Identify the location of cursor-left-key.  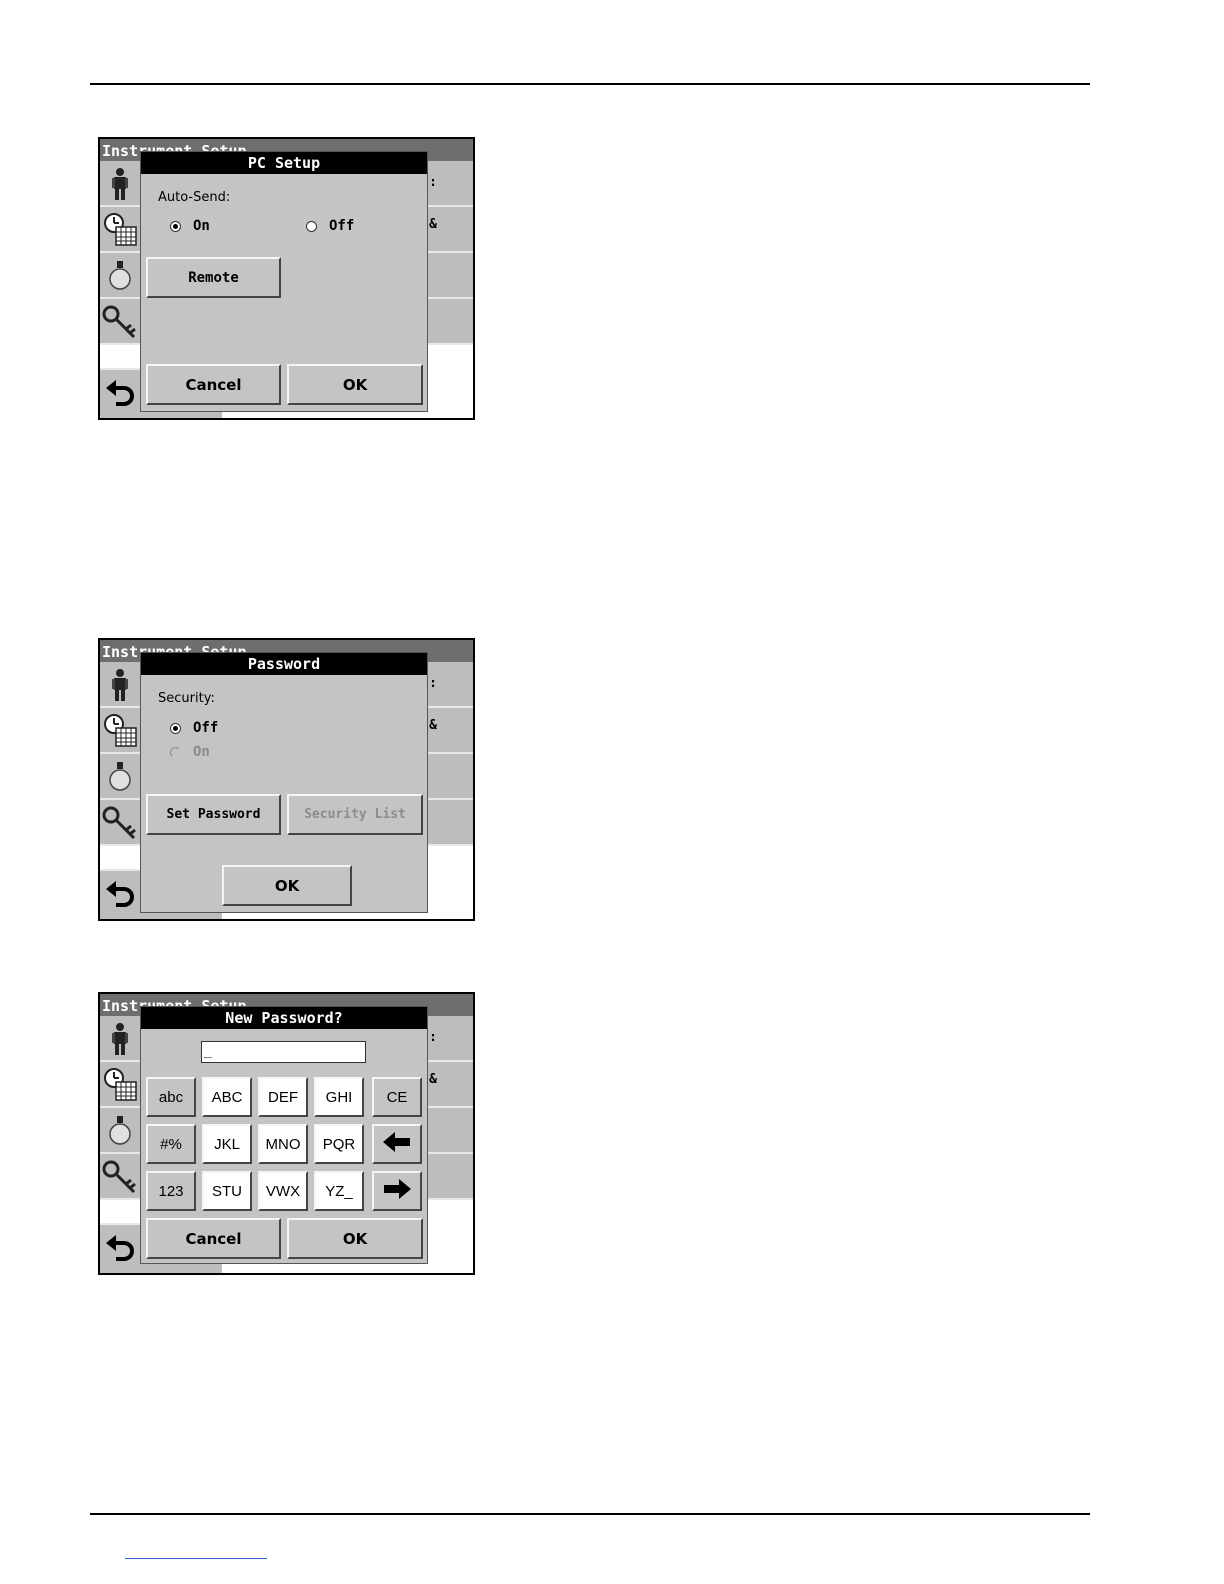
(397, 1144).